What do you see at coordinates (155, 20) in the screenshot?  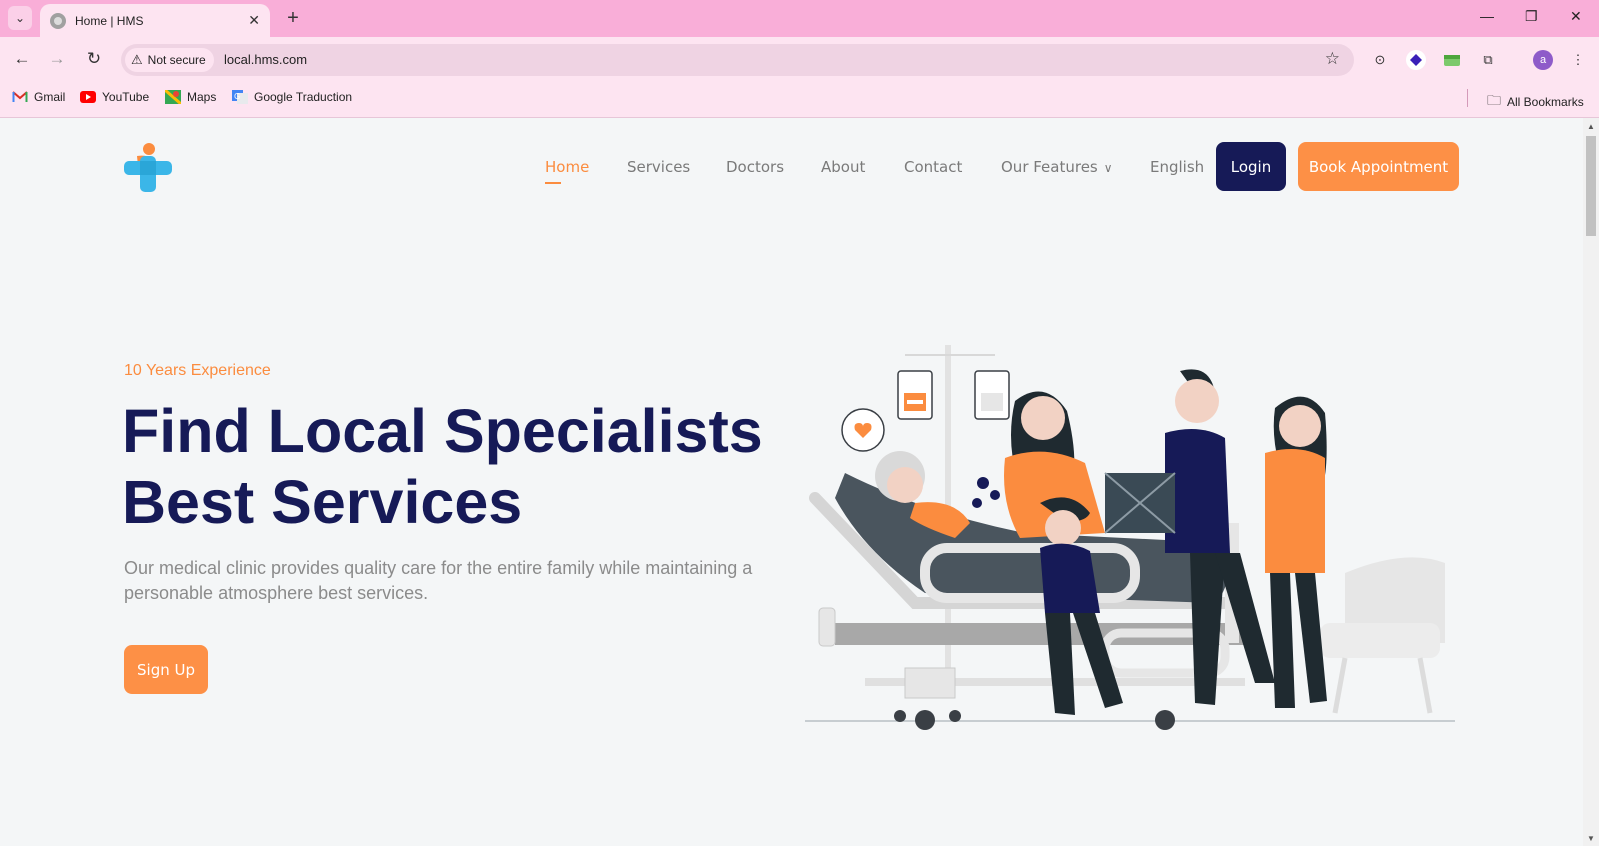 I see `browser-tab-active: Home | HMS ✕` at bounding box center [155, 20].